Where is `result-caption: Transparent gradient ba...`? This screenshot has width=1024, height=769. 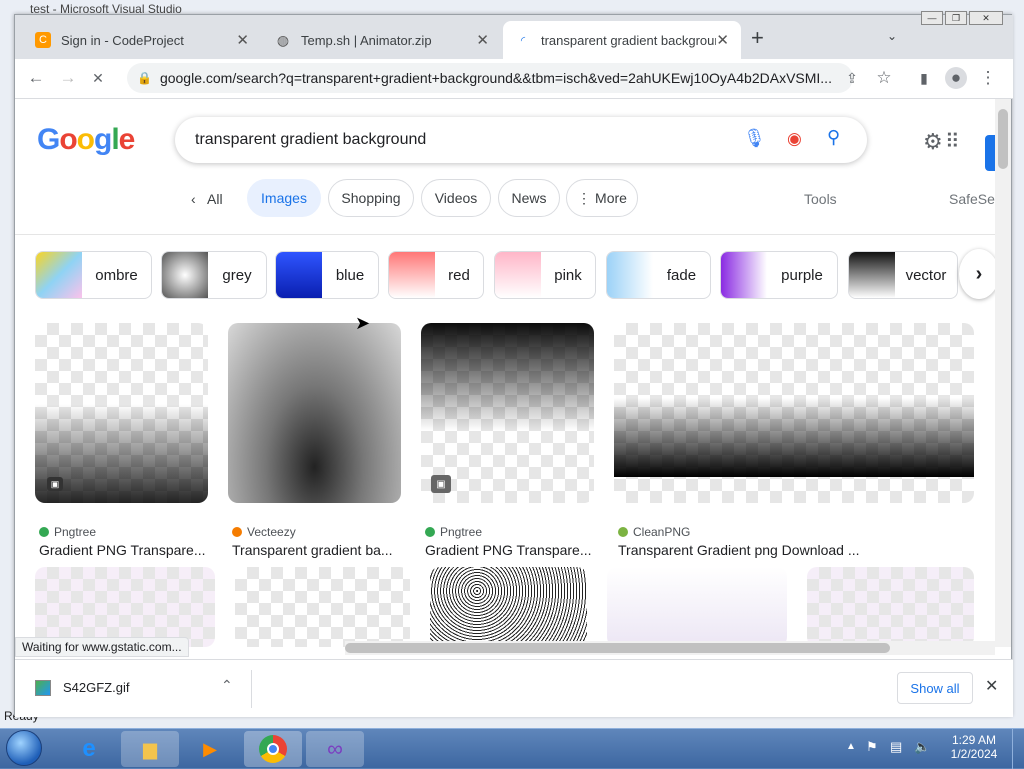
result-caption: Transparent gradient ba... is located at coordinates (312, 550).